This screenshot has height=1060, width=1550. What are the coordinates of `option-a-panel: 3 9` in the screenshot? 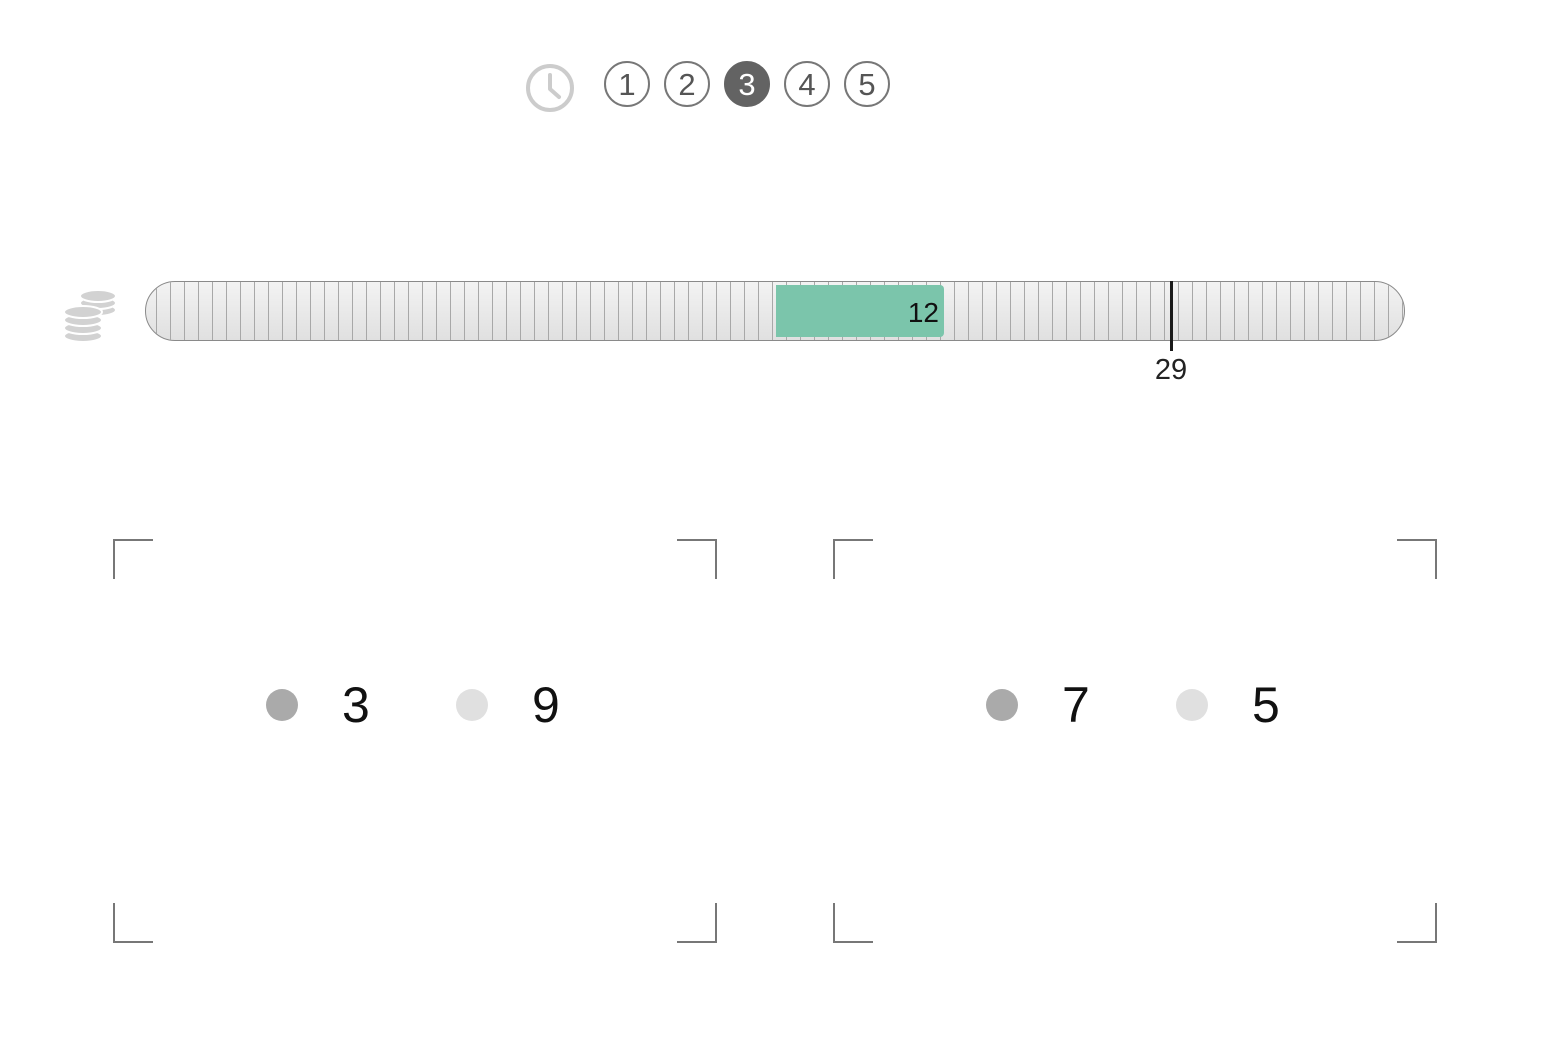 It's located at (415, 741).